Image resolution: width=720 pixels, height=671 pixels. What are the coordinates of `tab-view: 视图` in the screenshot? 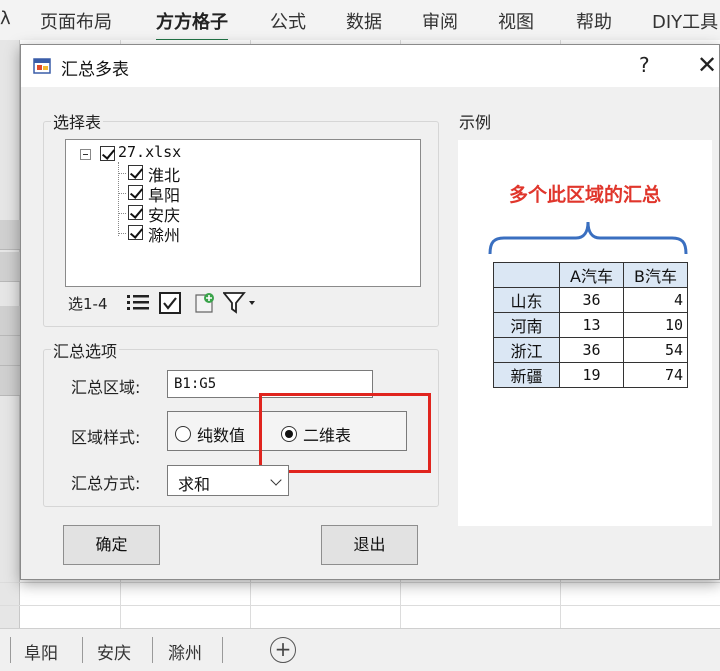 It's located at (516, 21).